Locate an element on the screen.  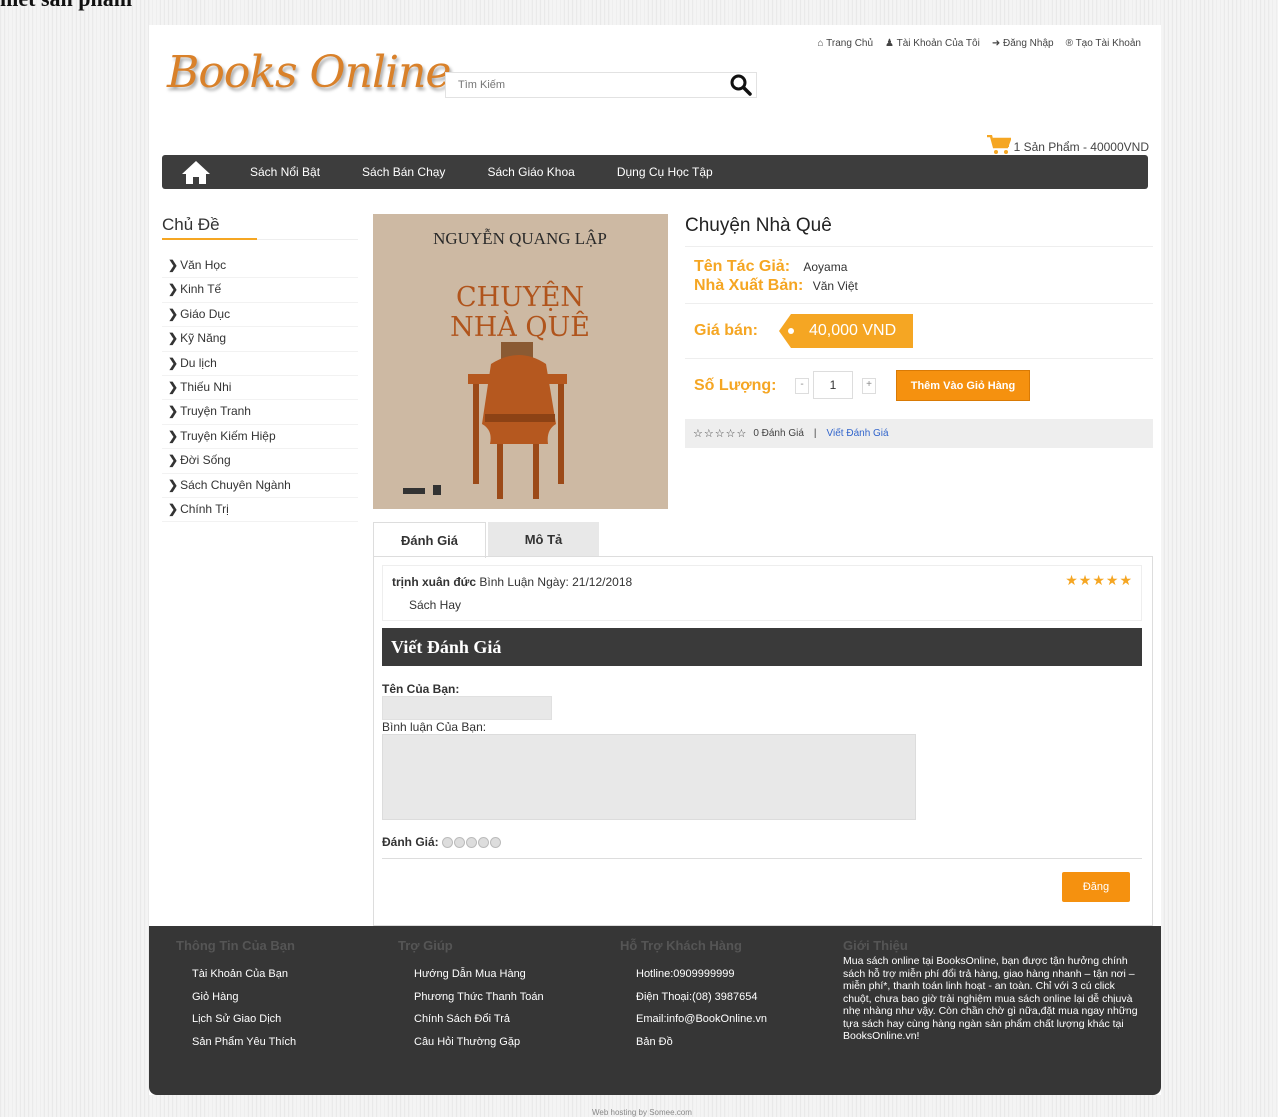
sidebar-item: ❯ Kinh Tế is located at coordinates (260, 290).